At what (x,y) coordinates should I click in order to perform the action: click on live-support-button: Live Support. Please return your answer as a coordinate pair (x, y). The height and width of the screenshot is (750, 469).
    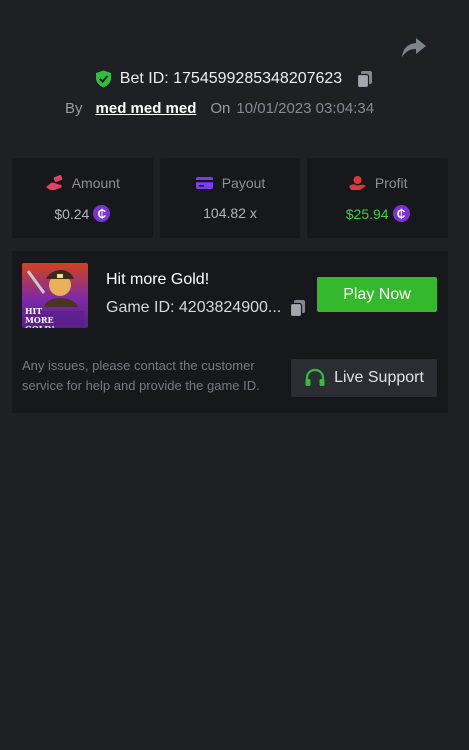
    Looking at the image, I should click on (364, 378).